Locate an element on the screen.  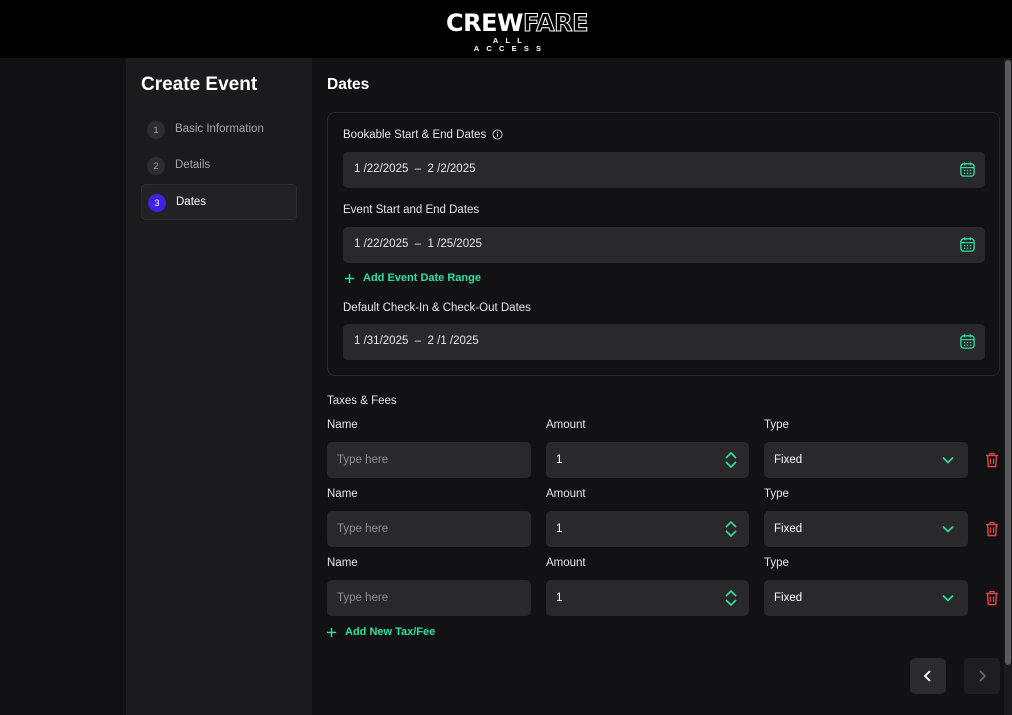
step-dates: 3 Dates is located at coordinates (219, 202).